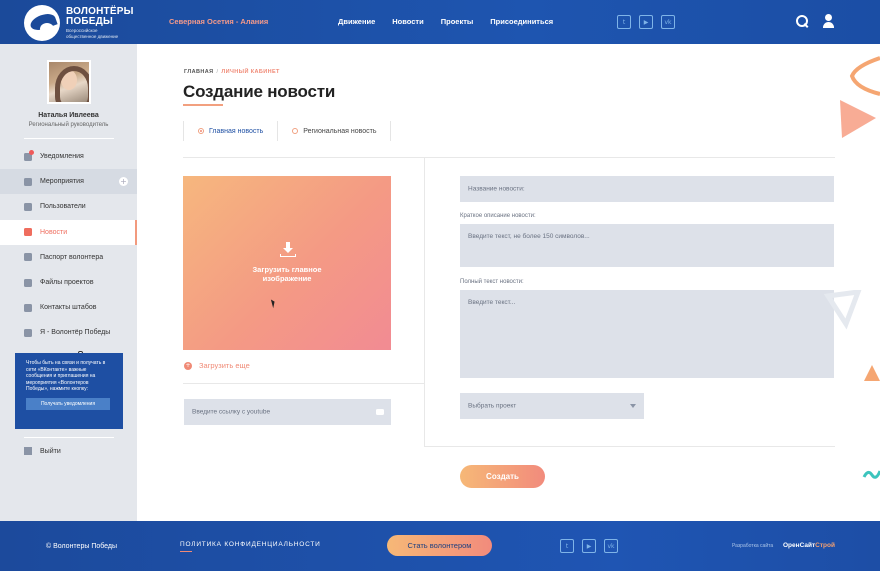  What do you see at coordinates (28, 307) in the screenshot?
I see `contacts-icon` at bounding box center [28, 307].